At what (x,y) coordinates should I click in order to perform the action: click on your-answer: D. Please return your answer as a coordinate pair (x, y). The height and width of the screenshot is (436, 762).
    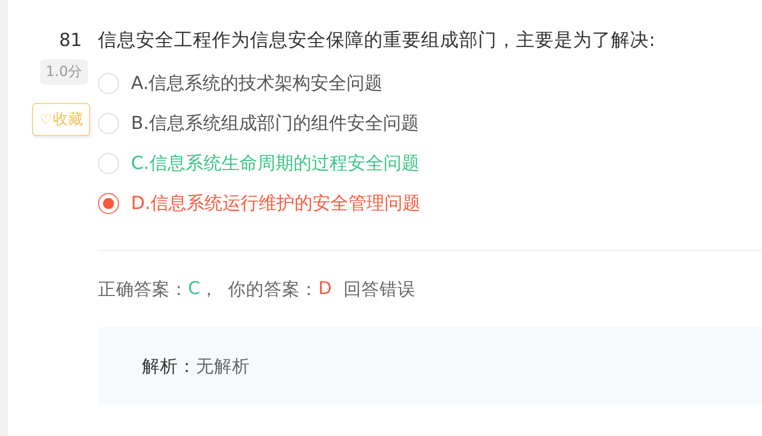
    Looking at the image, I should click on (325, 289).